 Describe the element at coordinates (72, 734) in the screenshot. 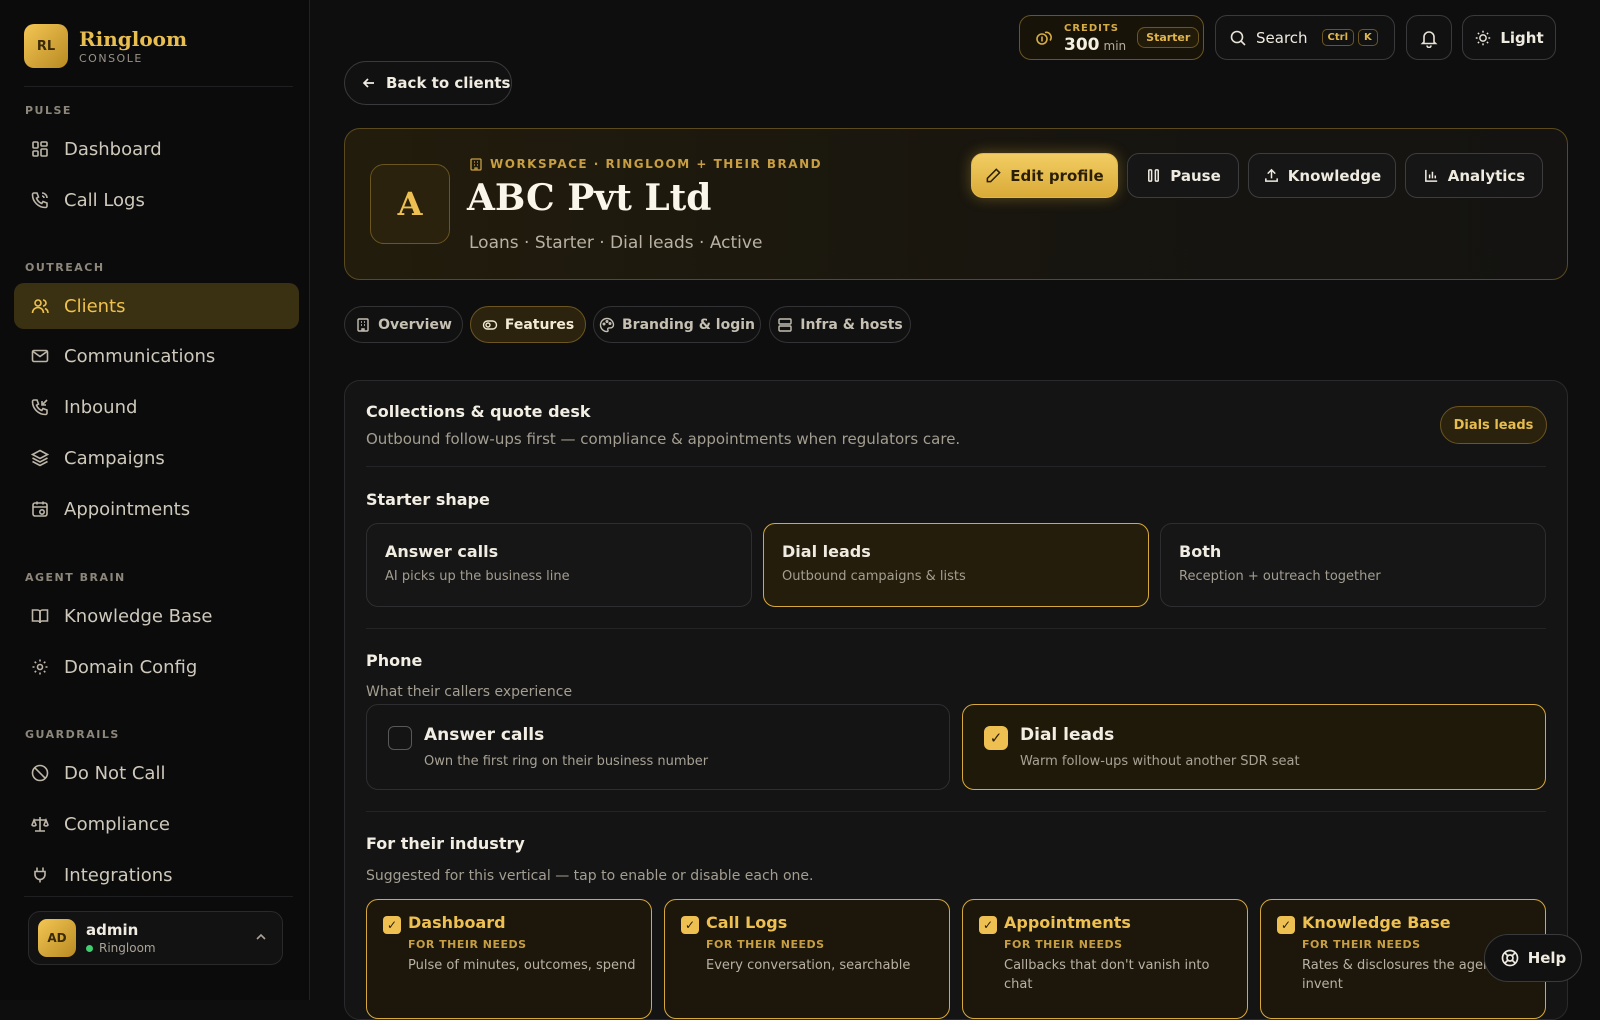

I see `section-title-guardrails: GUARDRAILS` at that location.